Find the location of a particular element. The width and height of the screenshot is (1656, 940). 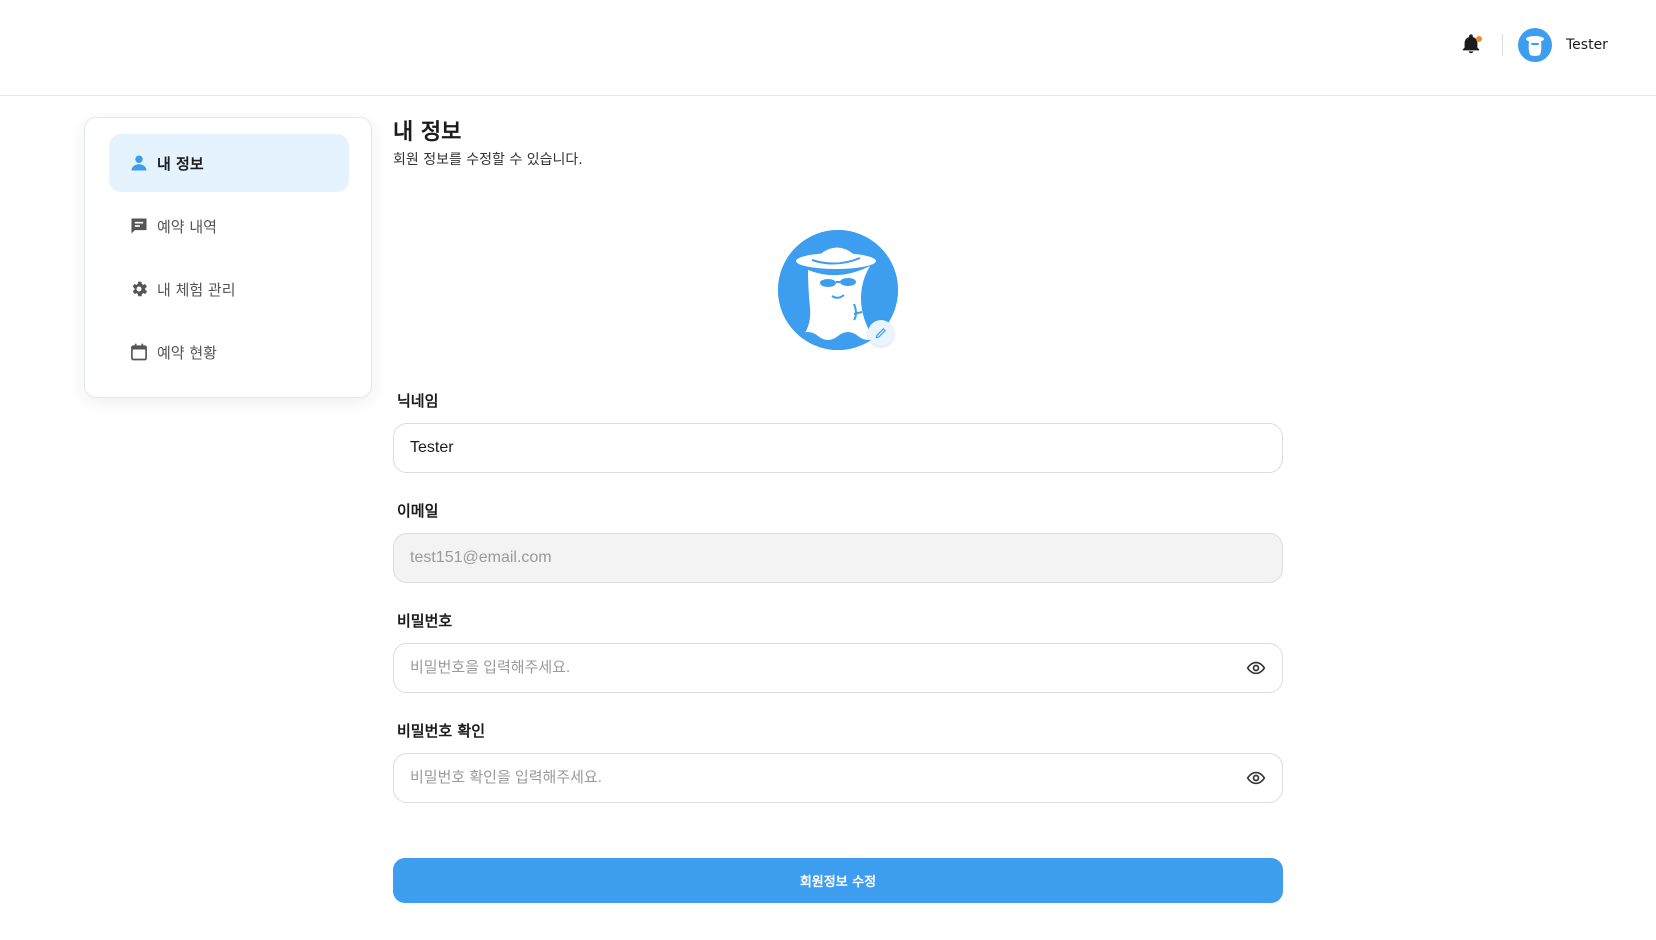

email-input is located at coordinates (838, 558).